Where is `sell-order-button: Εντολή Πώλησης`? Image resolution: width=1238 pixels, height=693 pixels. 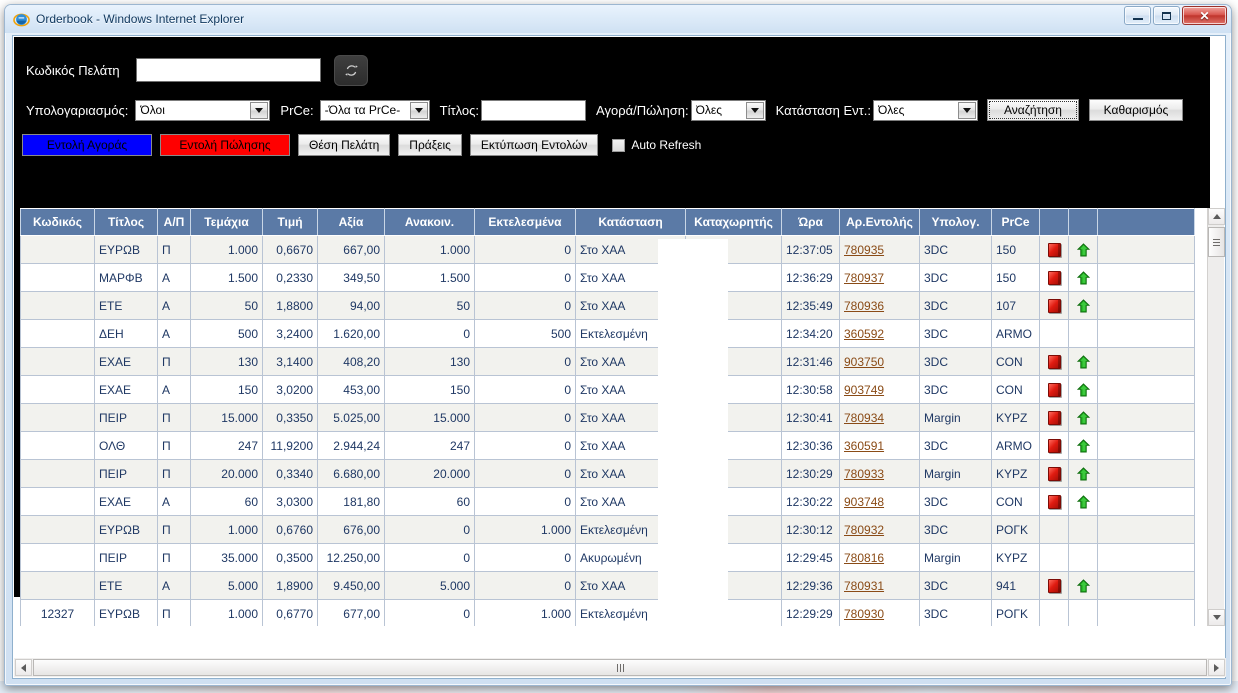 sell-order-button: Εντολή Πώλησης is located at coordinates (225, 145).